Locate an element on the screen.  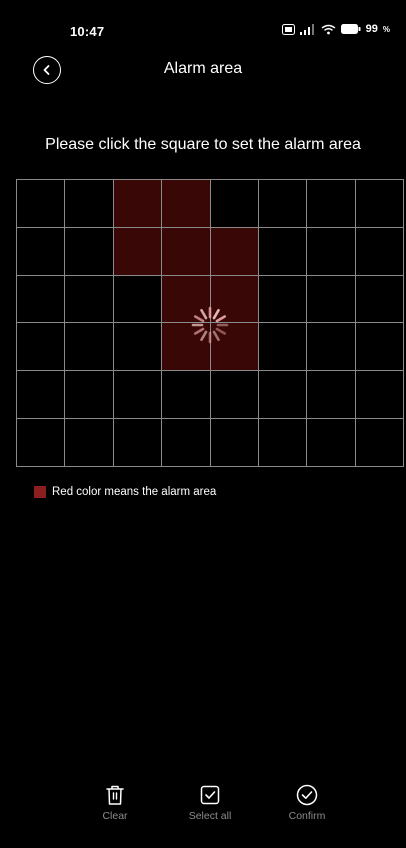
battery-icon is located at coordinates (350, 29).